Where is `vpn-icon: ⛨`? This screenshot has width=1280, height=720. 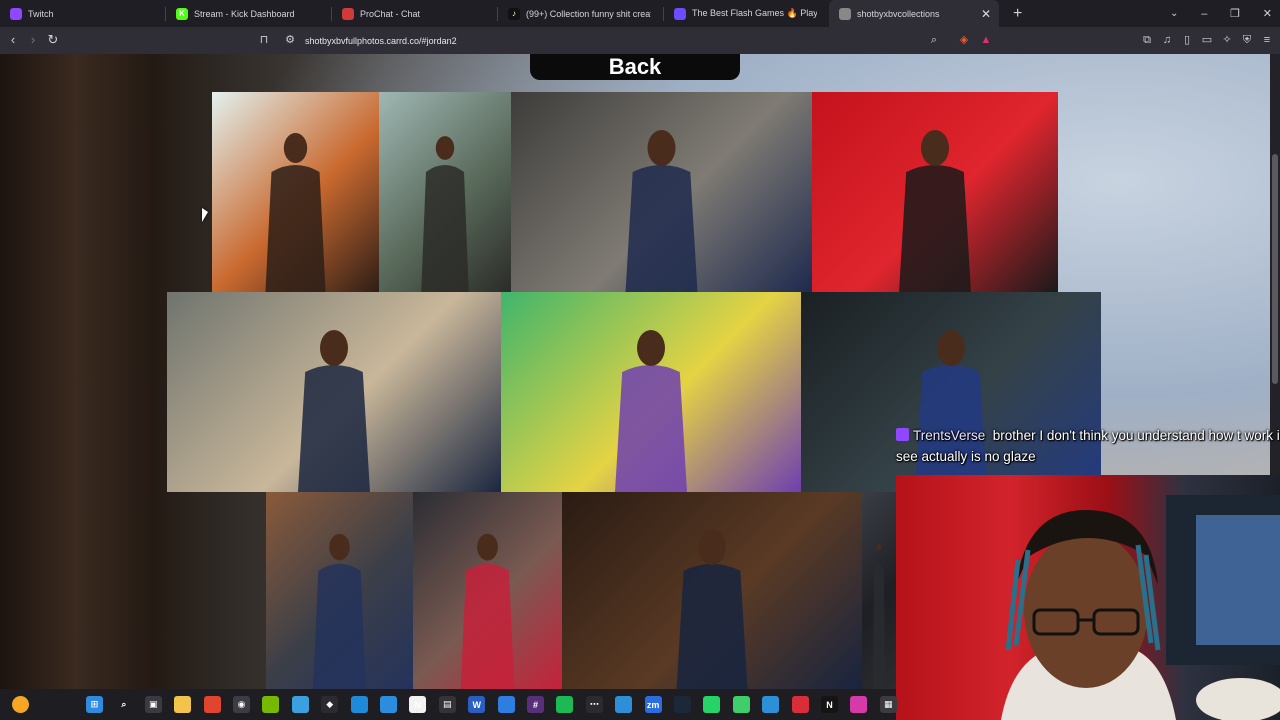 vpn-icon: ⛨ is located at coordinates (1247, 40).